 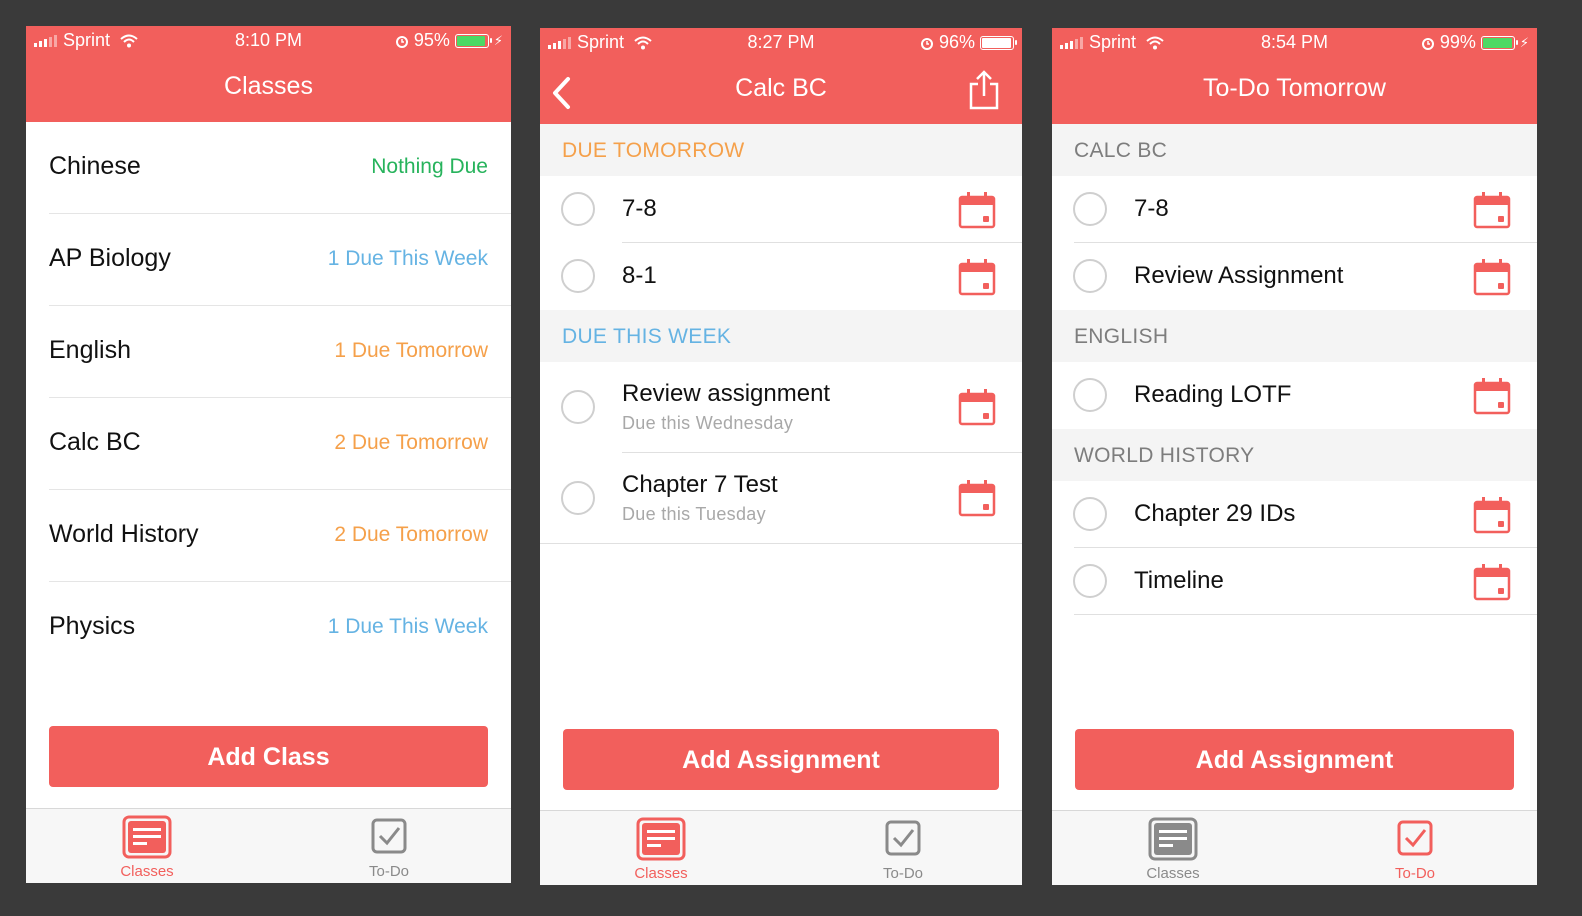 I want to click on page-title: Classes, so click(x=268, y=86).